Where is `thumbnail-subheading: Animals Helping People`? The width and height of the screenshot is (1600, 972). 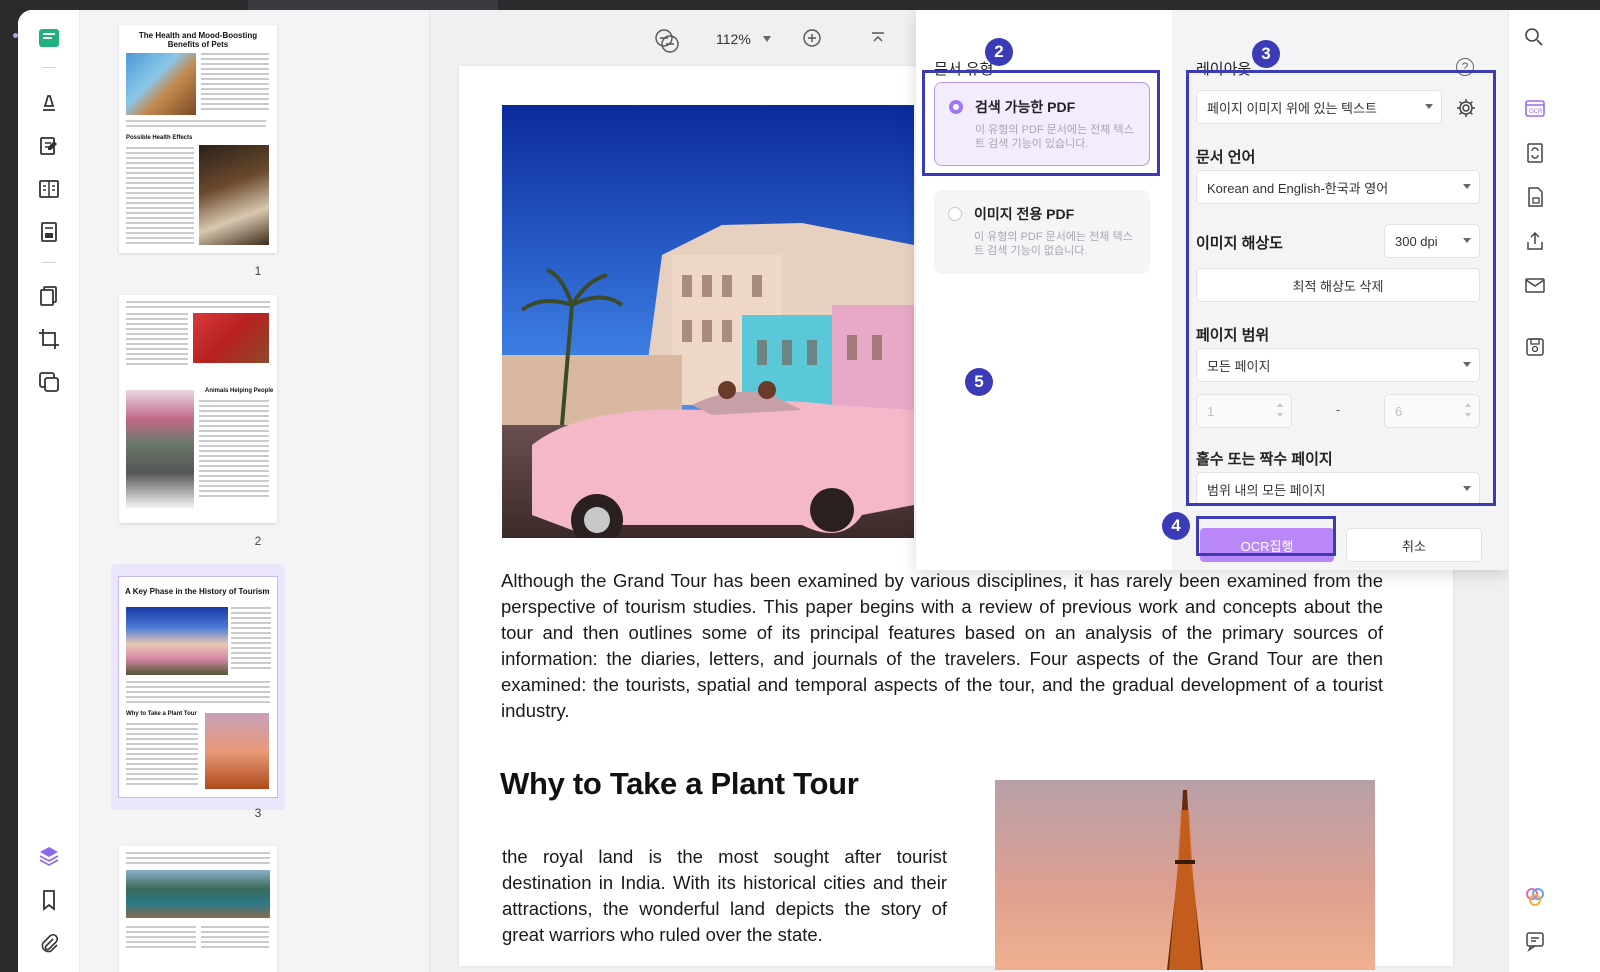
thumbnail-subheading: Animals Helping People is located at coordinates (239, 391).